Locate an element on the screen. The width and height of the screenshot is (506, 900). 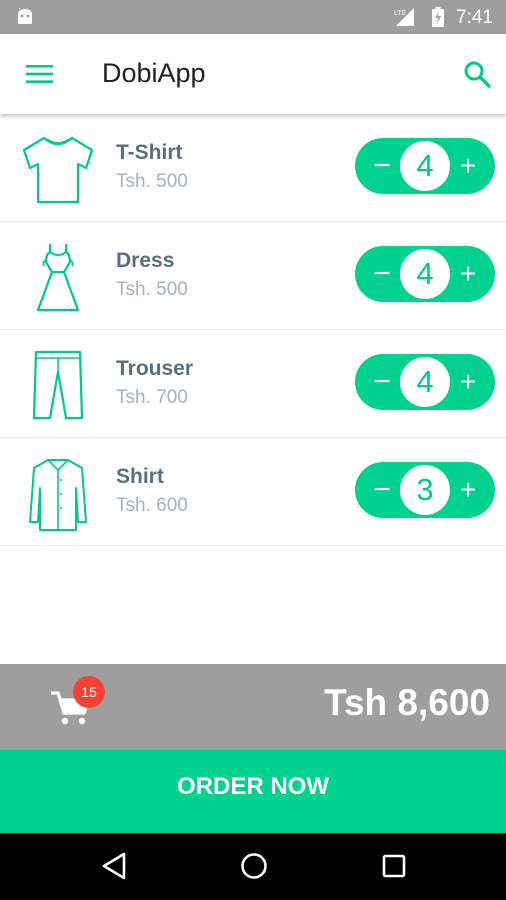
app-bar: DobiApp is located at coordinates (253, 74).